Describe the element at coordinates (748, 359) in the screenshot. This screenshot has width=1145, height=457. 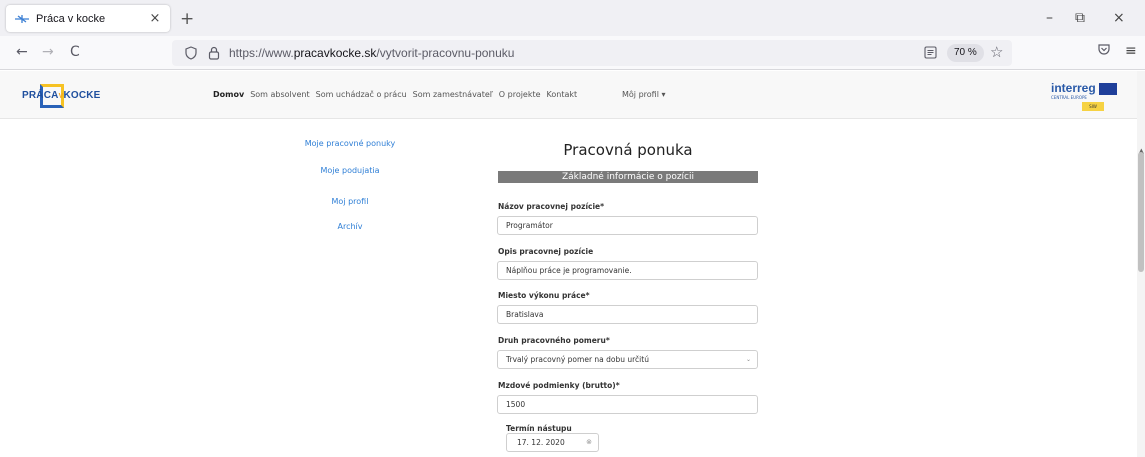
I see `chevron-down-icon: ⌄` at that location.